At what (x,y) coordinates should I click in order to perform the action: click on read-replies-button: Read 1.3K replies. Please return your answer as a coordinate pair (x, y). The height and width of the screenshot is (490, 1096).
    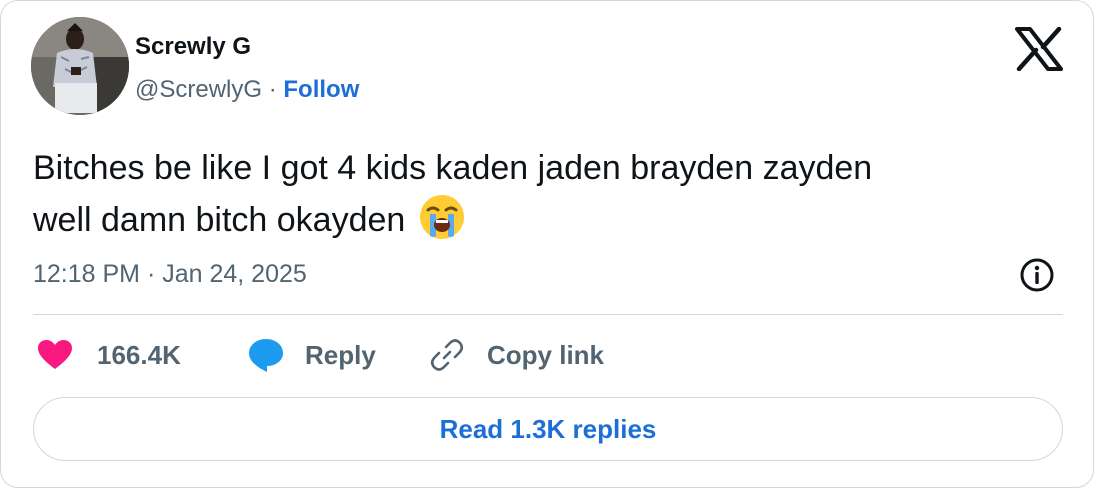
    Looking at the image, I should click on (548, 429).